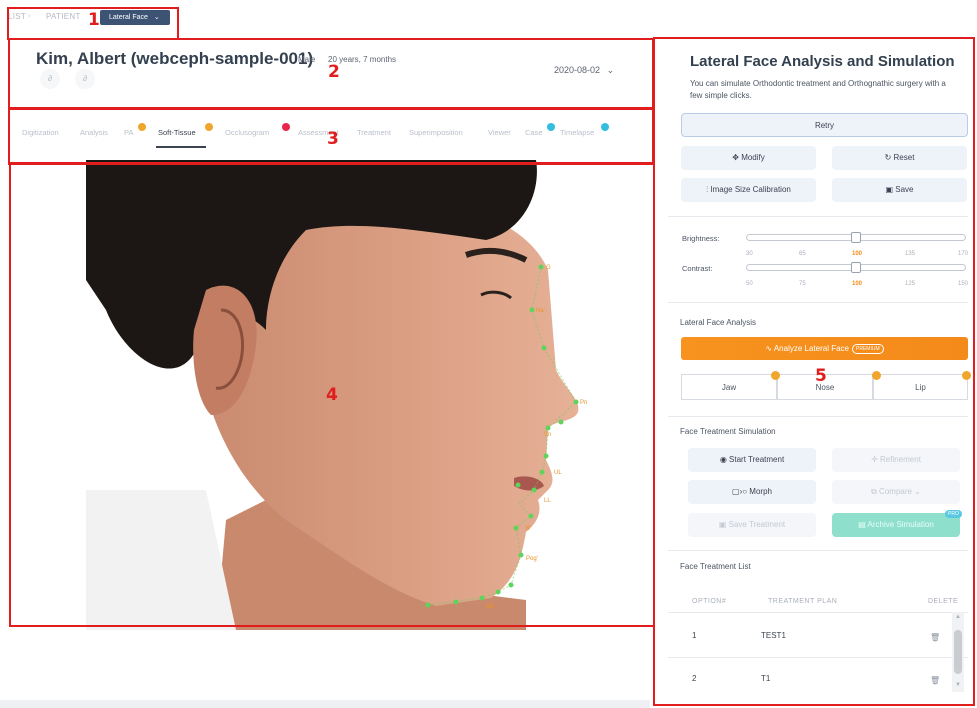 The height and width of the screenshot is (708, 977). Describe the element at coordinates (824, 125) in the screenshot. I see `retry-button: Retry` at that location.